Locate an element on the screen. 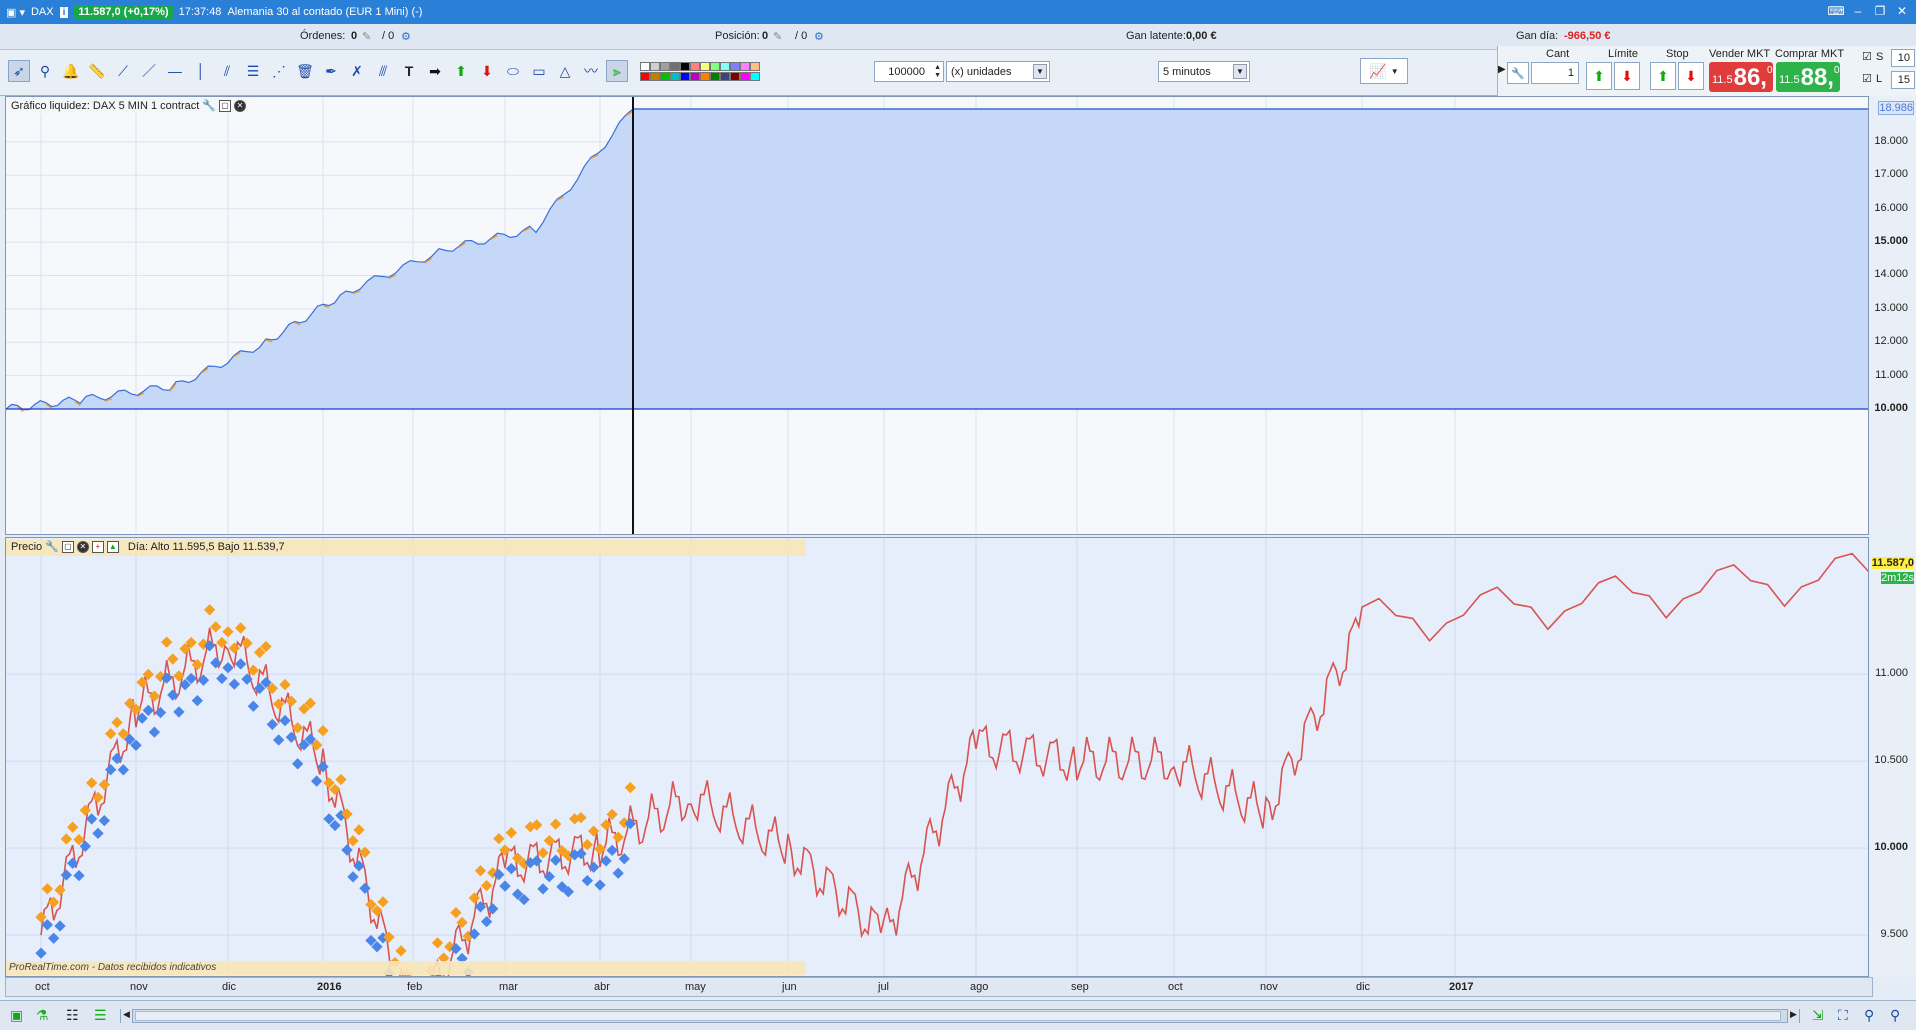 The image size is (1916, 1030). stop-sell-button: ⬇ is located at coordinates (1691, 76).